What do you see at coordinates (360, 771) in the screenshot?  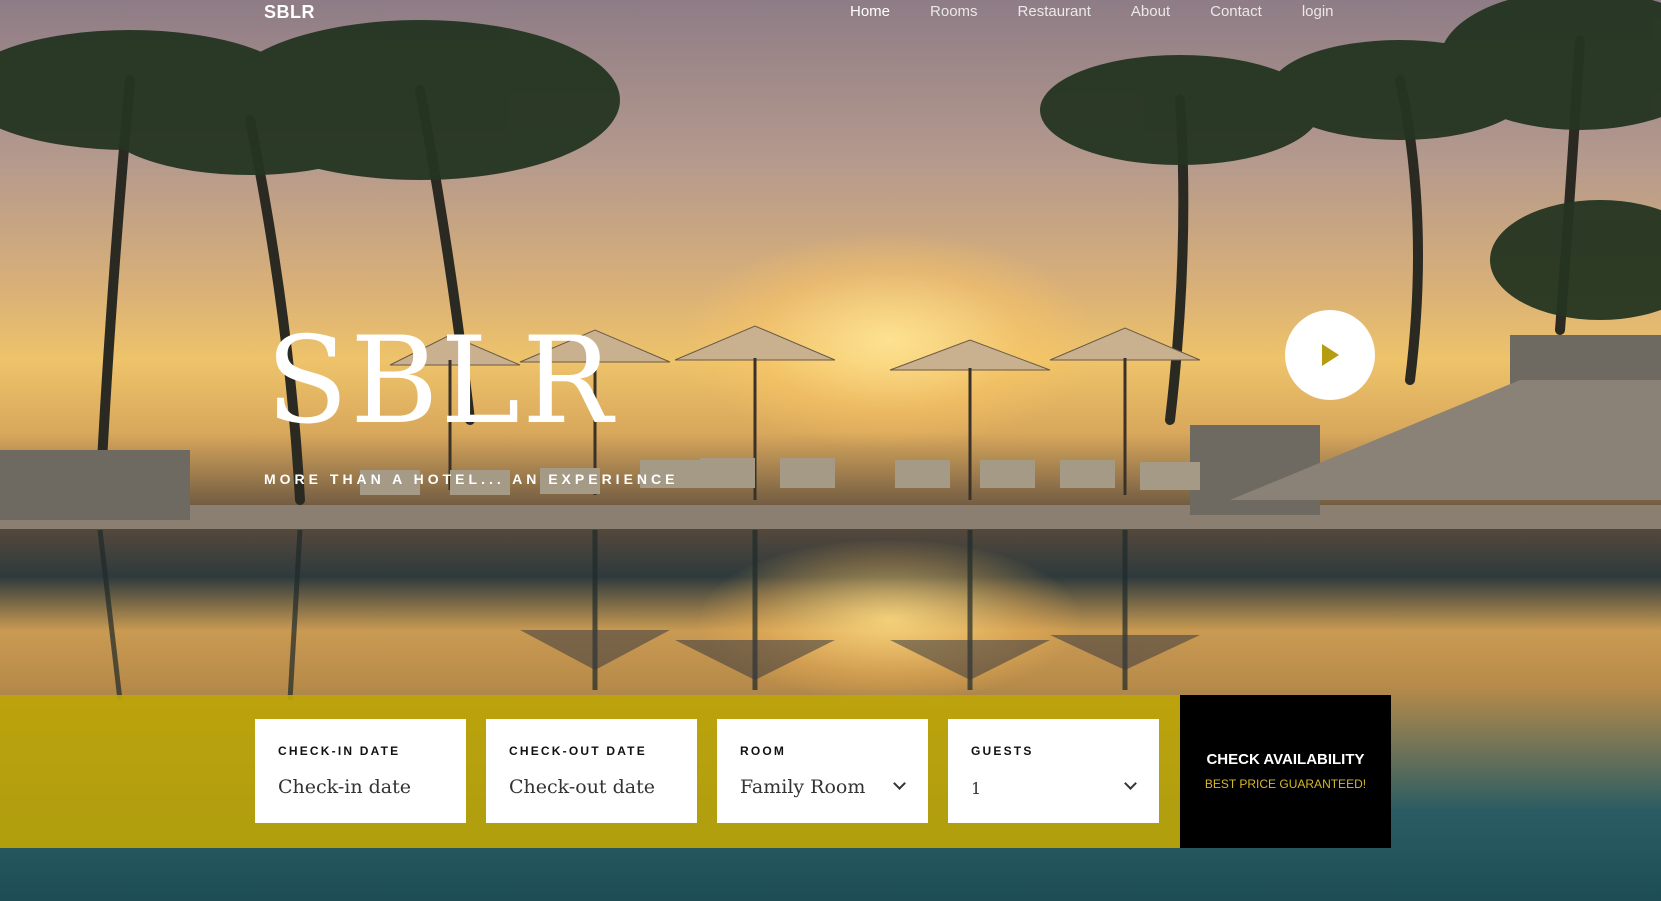 I see `checkin-date-field: CHECK-IN DATE Check-in date` at bounding box center [360, 771].